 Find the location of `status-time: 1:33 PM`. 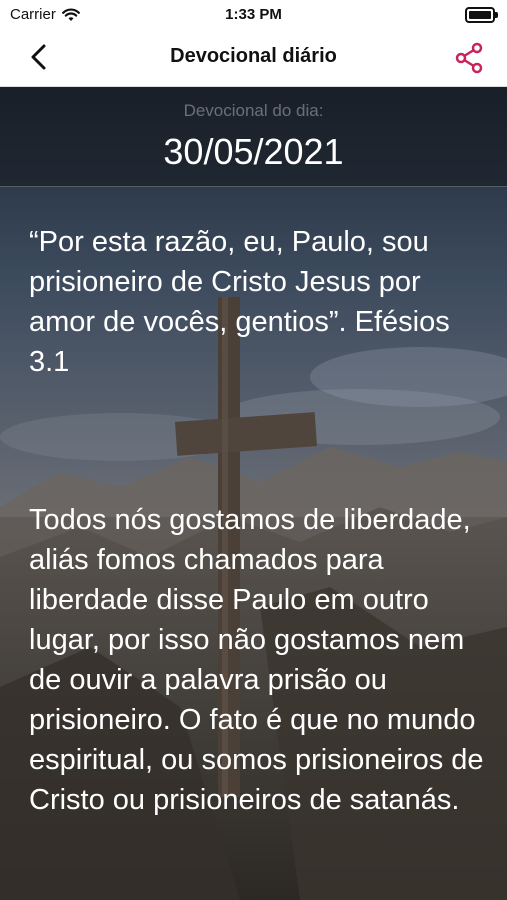

status-time: 1:33 PM is located at coordinates (253, 14).